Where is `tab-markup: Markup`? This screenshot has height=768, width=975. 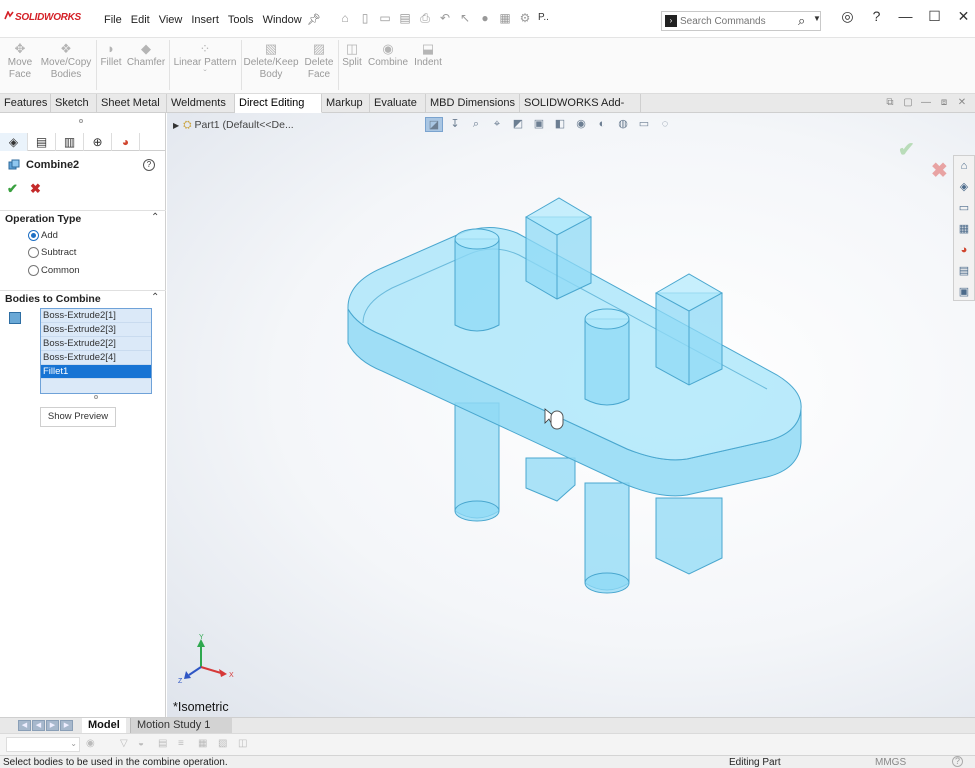 tab-markup: Markup is located at coordinates (346, 103).